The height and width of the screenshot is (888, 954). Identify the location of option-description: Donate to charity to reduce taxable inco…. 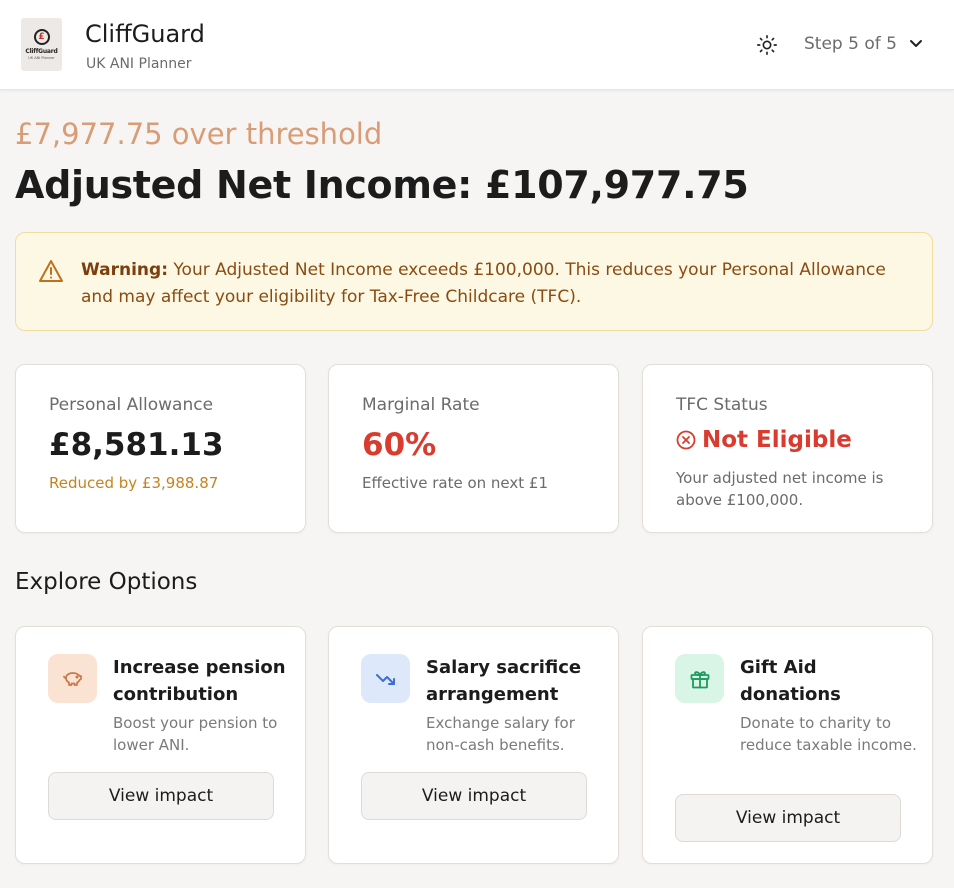
(828, 734).